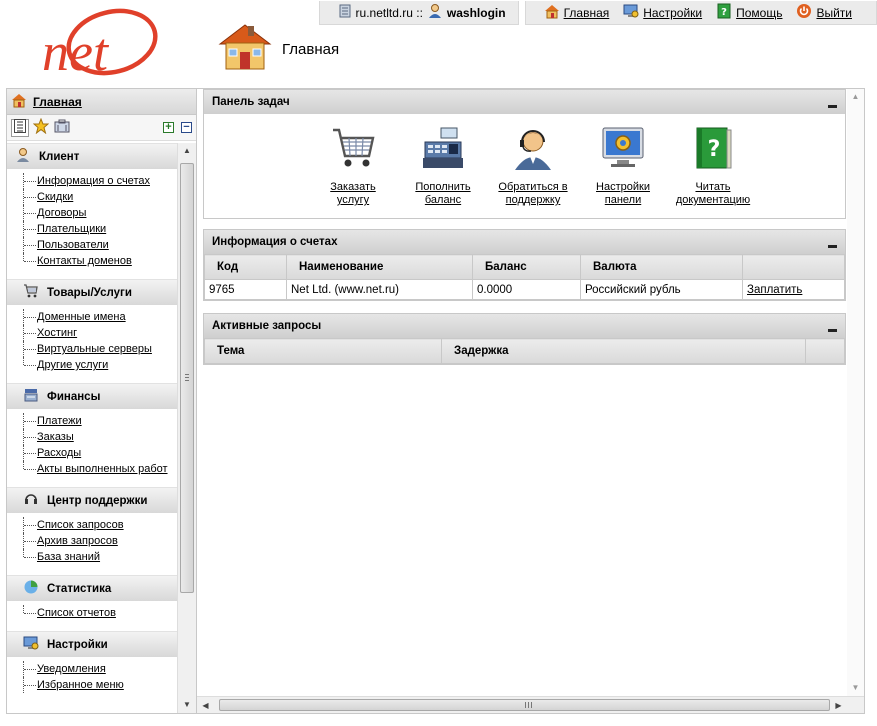 The width and height of the screenshot is (877, 726). What do you see at coordinates (101, 102) in the screenshot?
I see `sidebar-home: Главная` at bounding box center [101, 102].